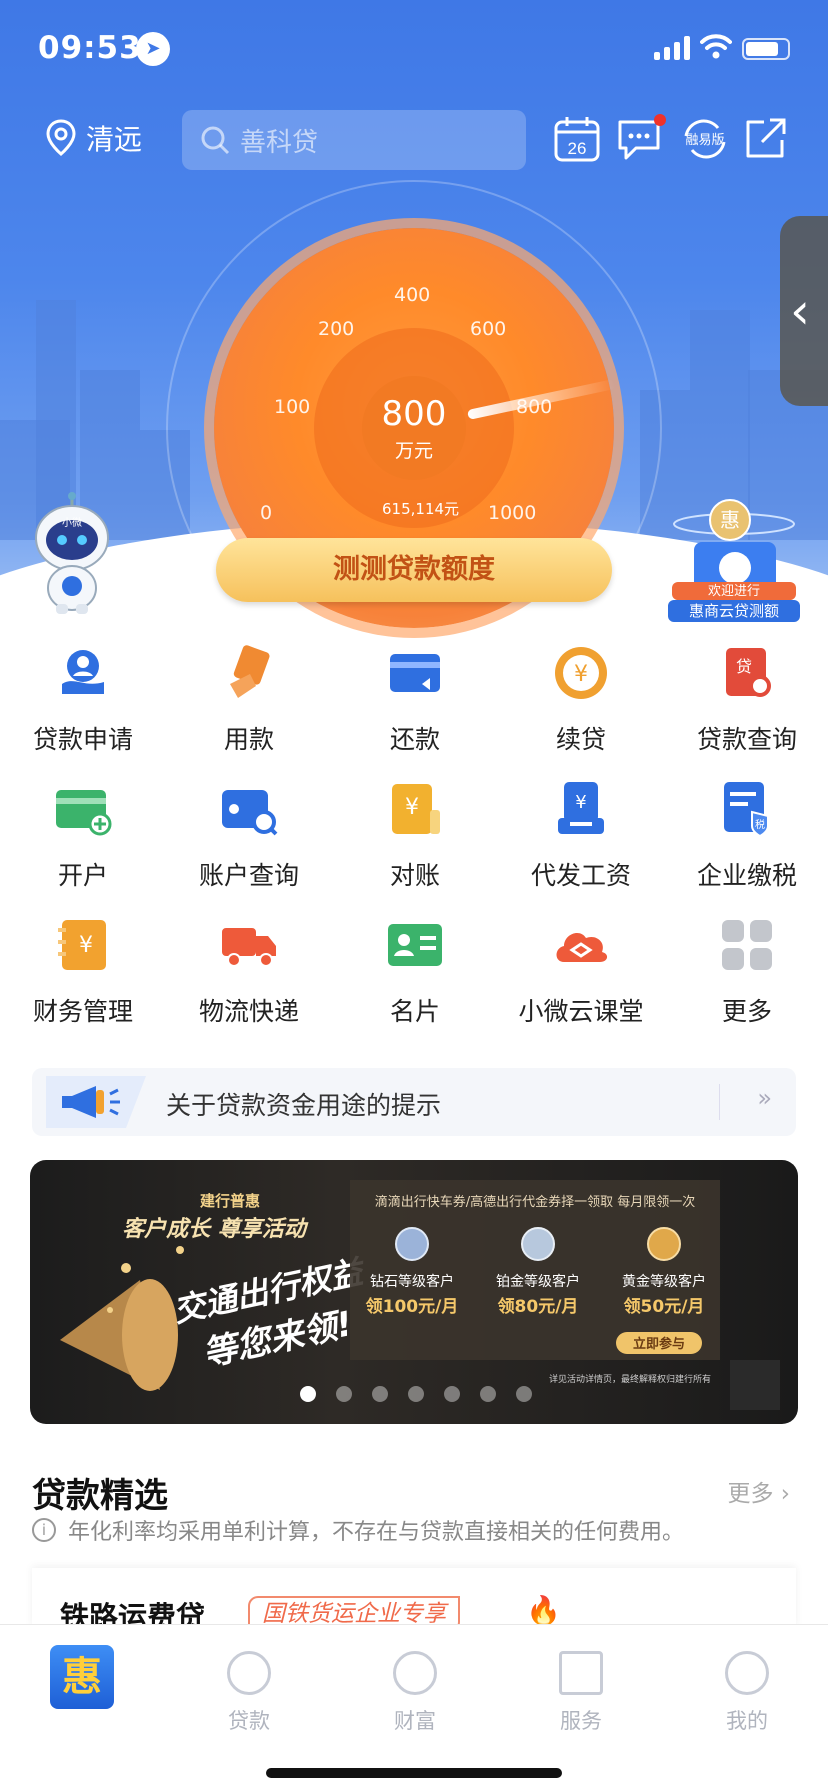 Image resolution: width=828 pixels, height=1792 pixels. Describe the element at coordinates (415, 972) in the screenshot. I see `service-business-card: 名片` at that location.